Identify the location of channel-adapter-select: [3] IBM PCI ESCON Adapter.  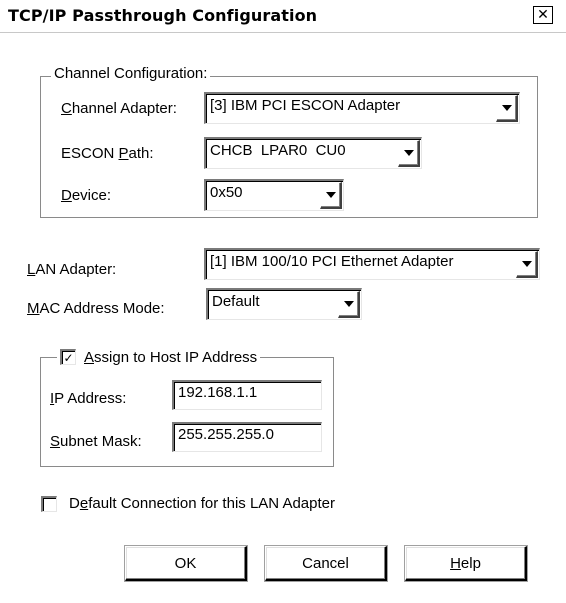
(362, 108).